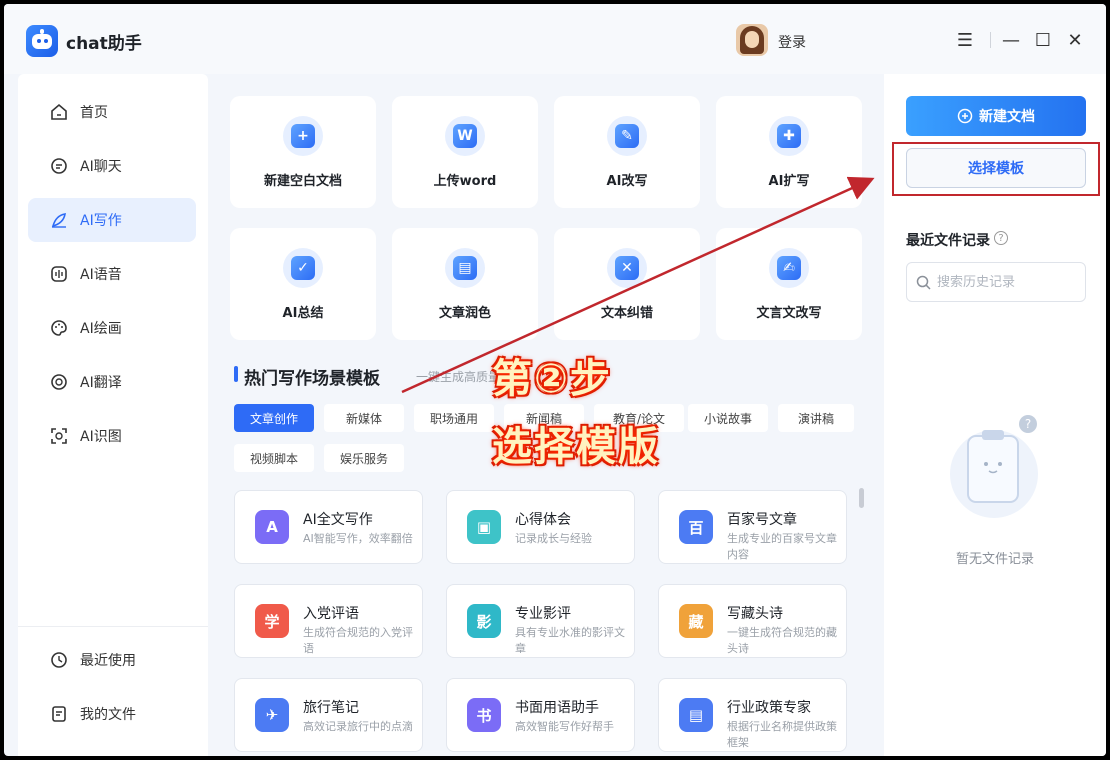  Describe the element at coordinates (108, 661) in the screenshot. I see `sidebar-item-label: 最近使用` at that location.